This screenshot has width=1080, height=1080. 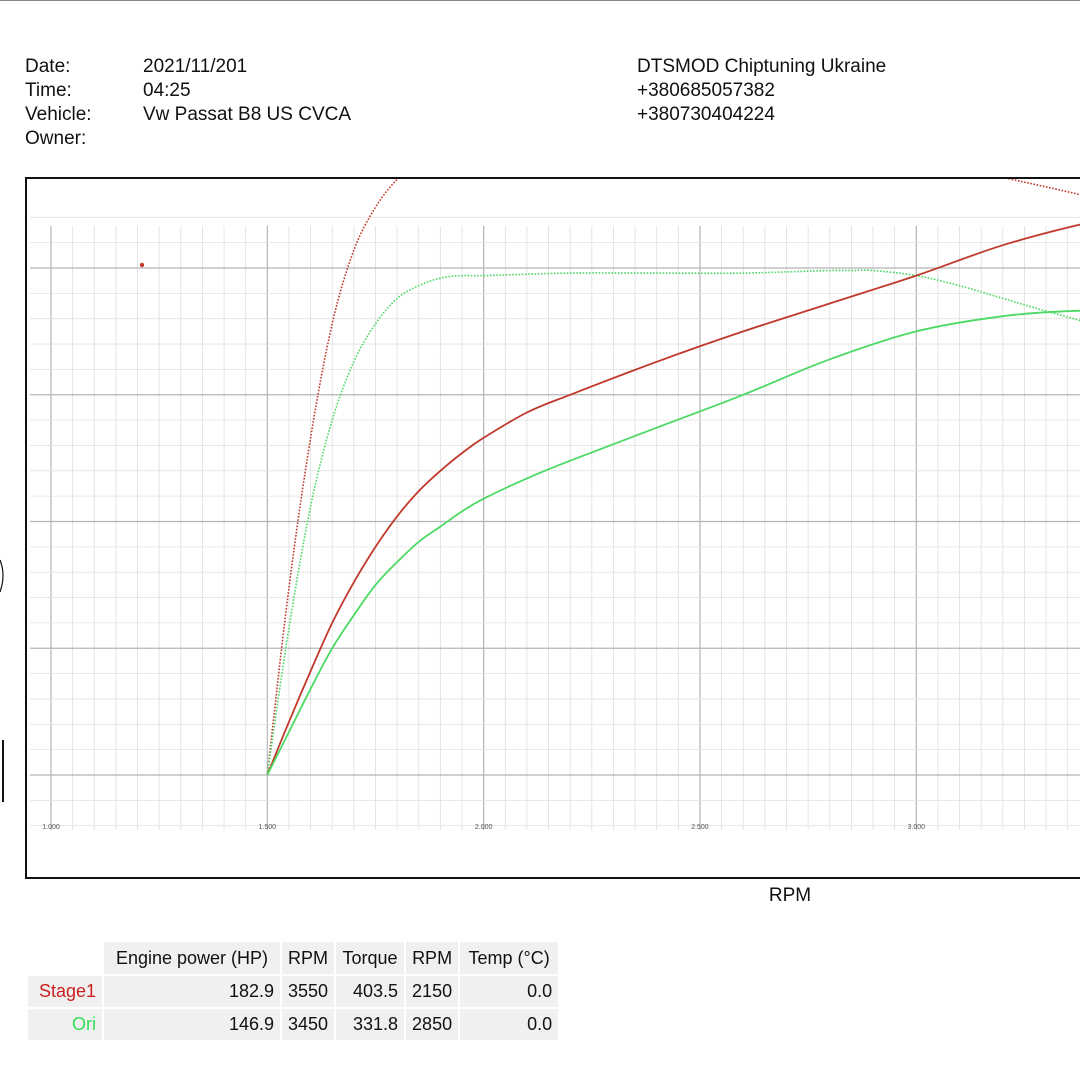 What do you see at coordinates (370, 1024) in the screenshot?
I see `cell-ori-torque: 331.8` at bounding box center [370, 1024].